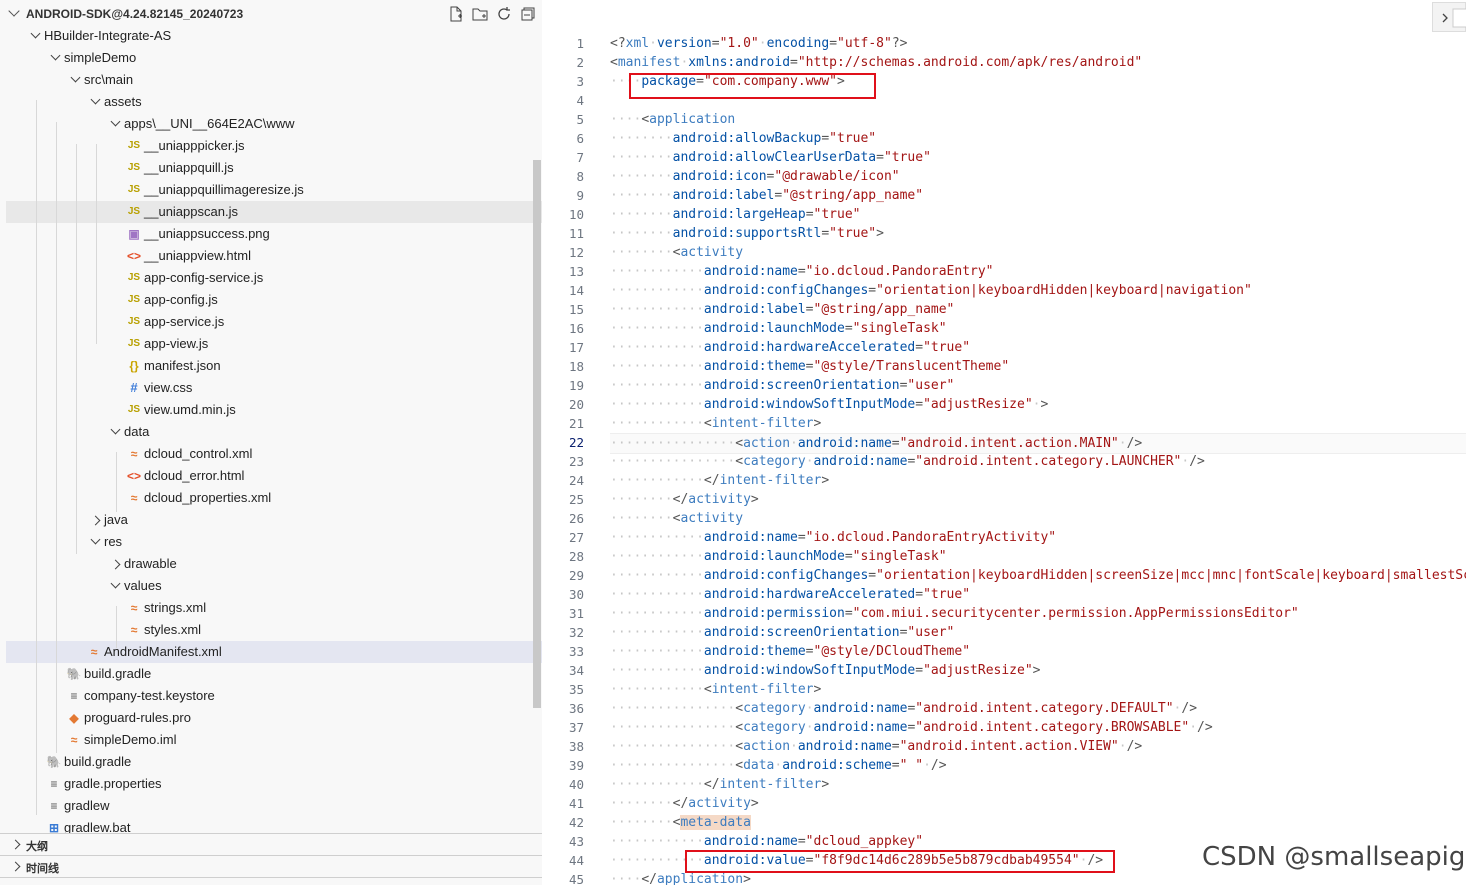 The height and width of the screenshot is (885, 1466). Describe the element at coordinates (1134, 746) in the screenshot. I see `code-token: />` at that location.